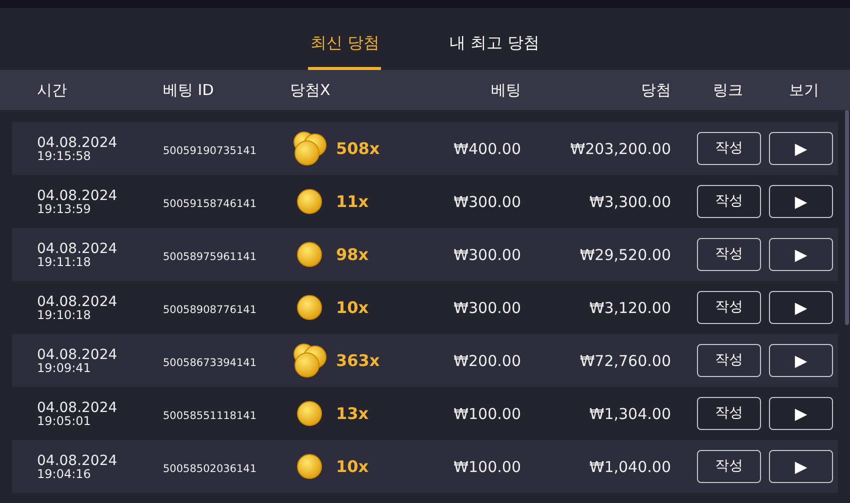  Describe the element at coordinates (352, 413) in the screenshot. I see `multiplier: 13x` at that location.